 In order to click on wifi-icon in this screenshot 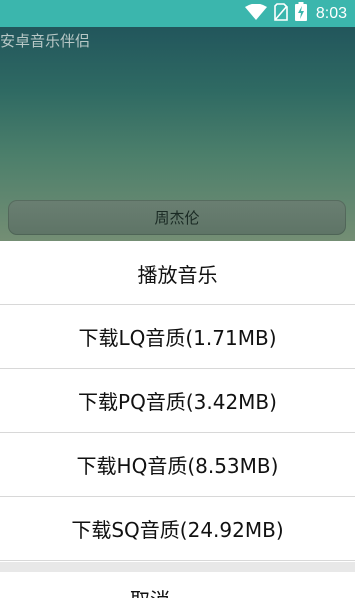, I will do `click(255, 13)`.